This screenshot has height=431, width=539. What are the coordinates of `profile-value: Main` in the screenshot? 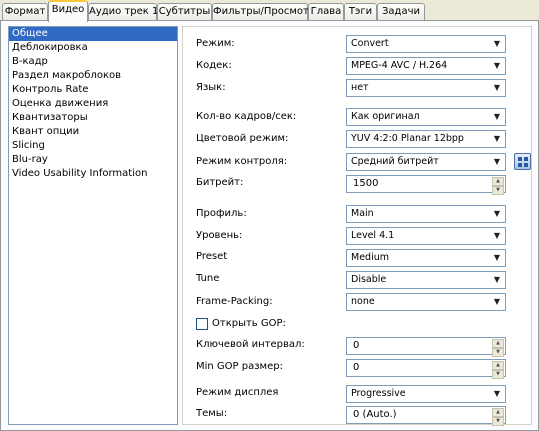 It's located at (362, 213).